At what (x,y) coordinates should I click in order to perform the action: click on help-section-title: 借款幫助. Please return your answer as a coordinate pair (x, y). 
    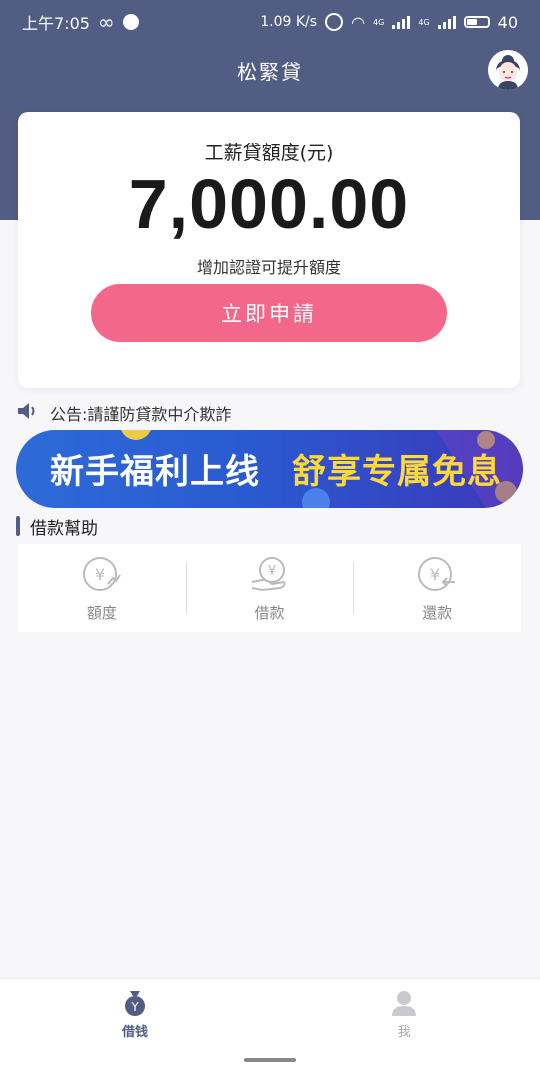
    Looking at the image, I should click on (57, 527).